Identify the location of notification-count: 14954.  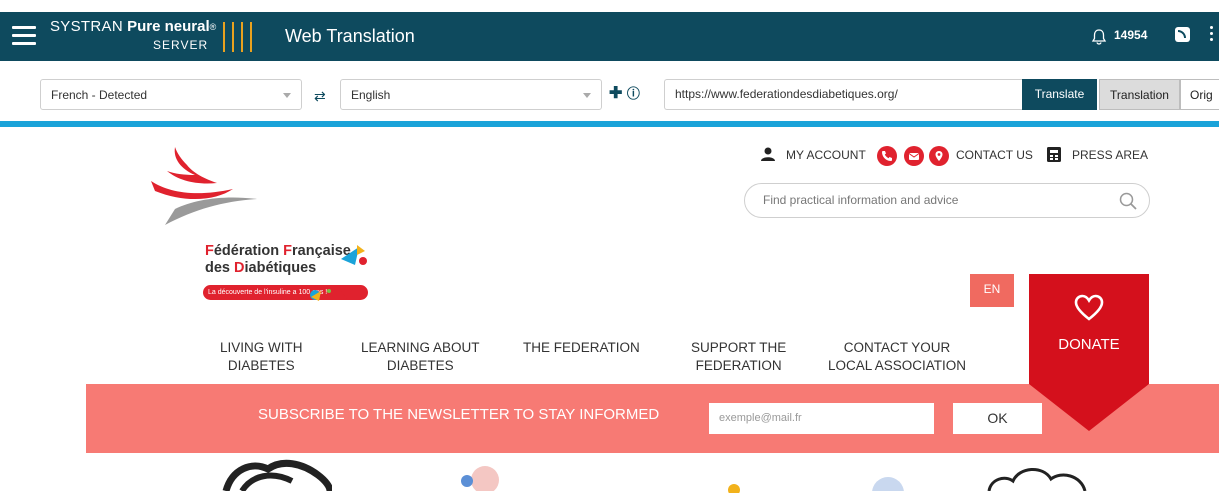
(1130, 35).